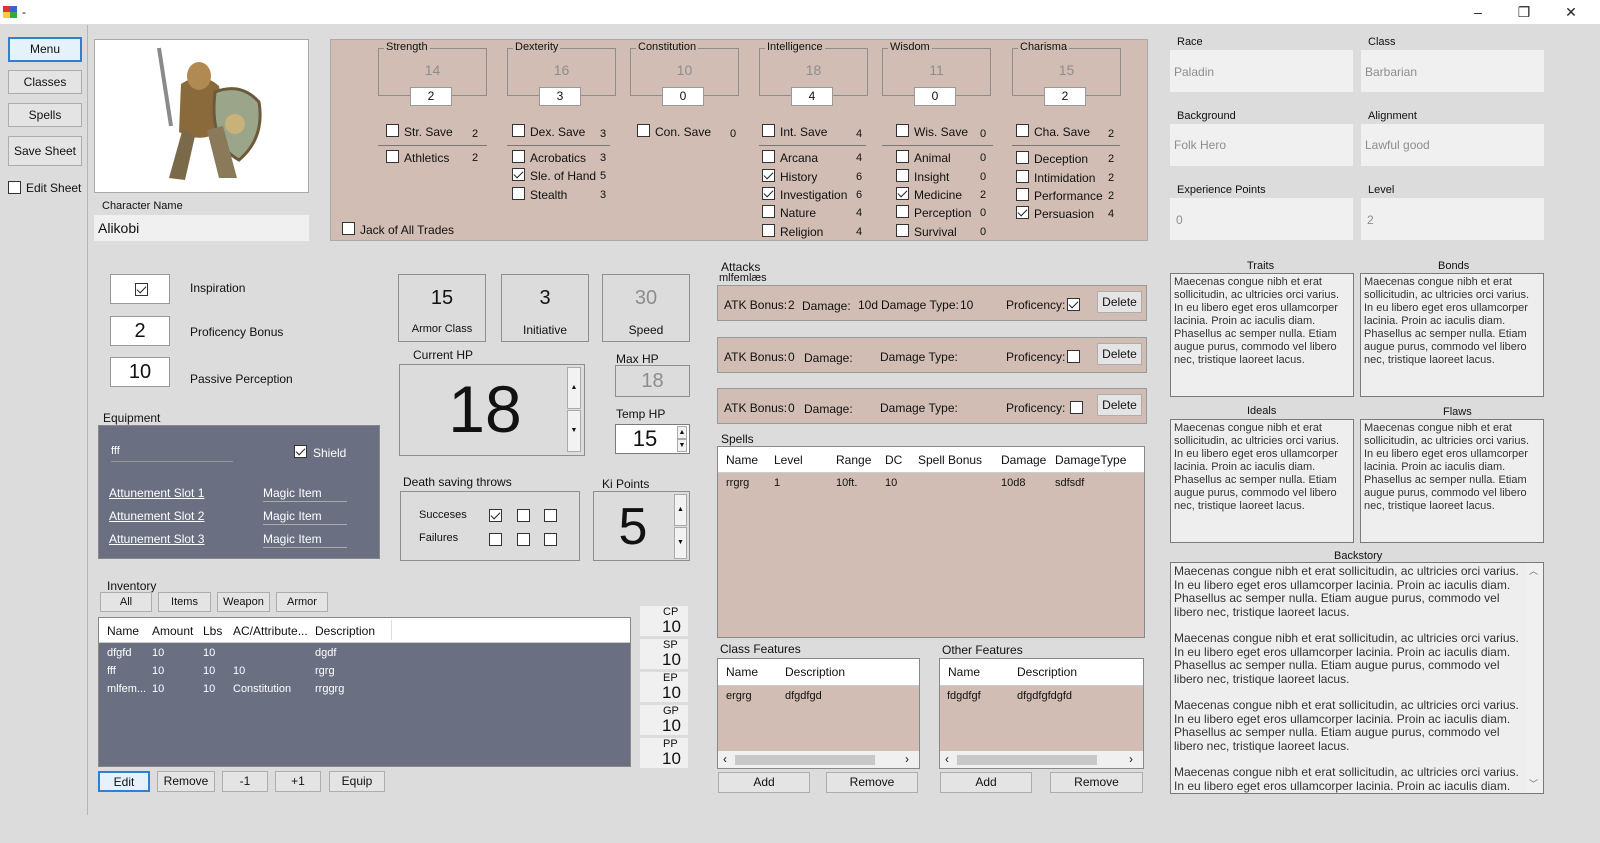 The width and height of the screenshot is (1600, 843). I want to click on level-field: 2, so click(1452, 219).